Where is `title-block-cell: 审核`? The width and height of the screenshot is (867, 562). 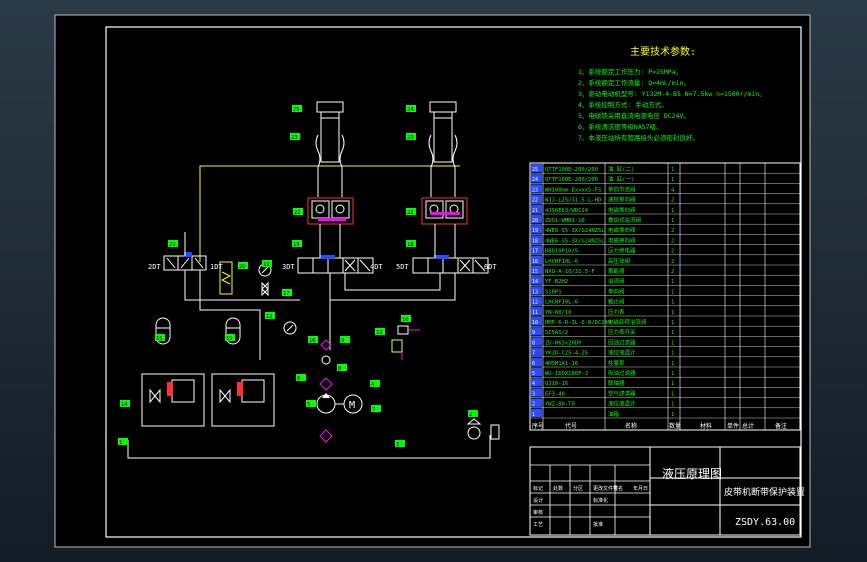
title-block-cell: 审核 is located at coordinates (538, 512).